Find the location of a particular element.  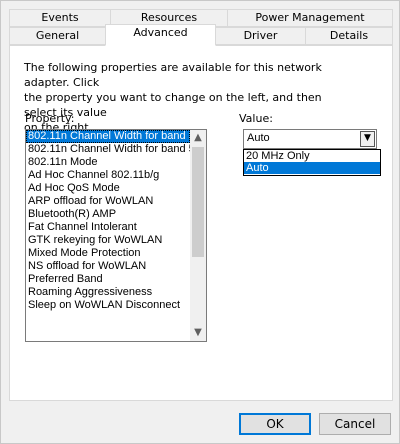

property-list-item: NS offload for WoWLAN is located at coordinates (108, 266).